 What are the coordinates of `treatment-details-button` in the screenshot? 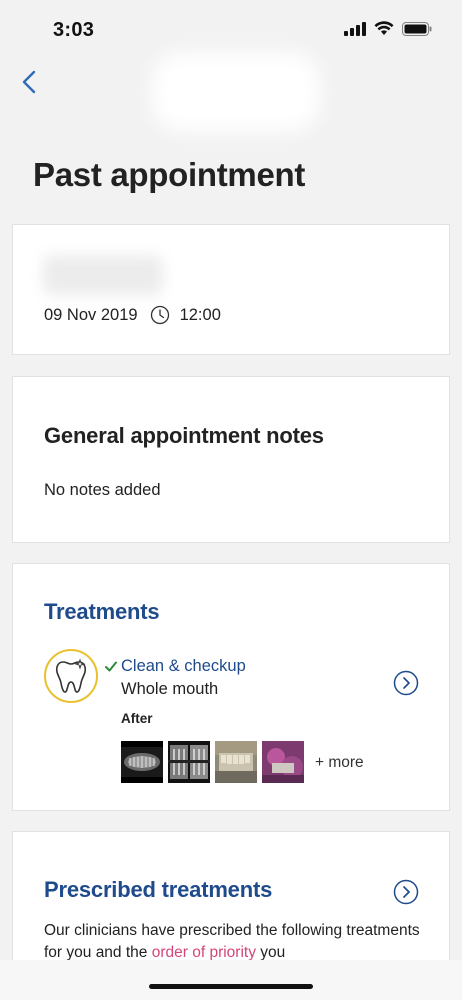 It's located at (406, 685).